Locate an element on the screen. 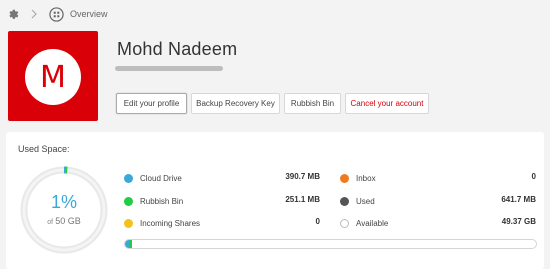 The image size is (550, 269). avatar: M is located at coordinates (53, 76).